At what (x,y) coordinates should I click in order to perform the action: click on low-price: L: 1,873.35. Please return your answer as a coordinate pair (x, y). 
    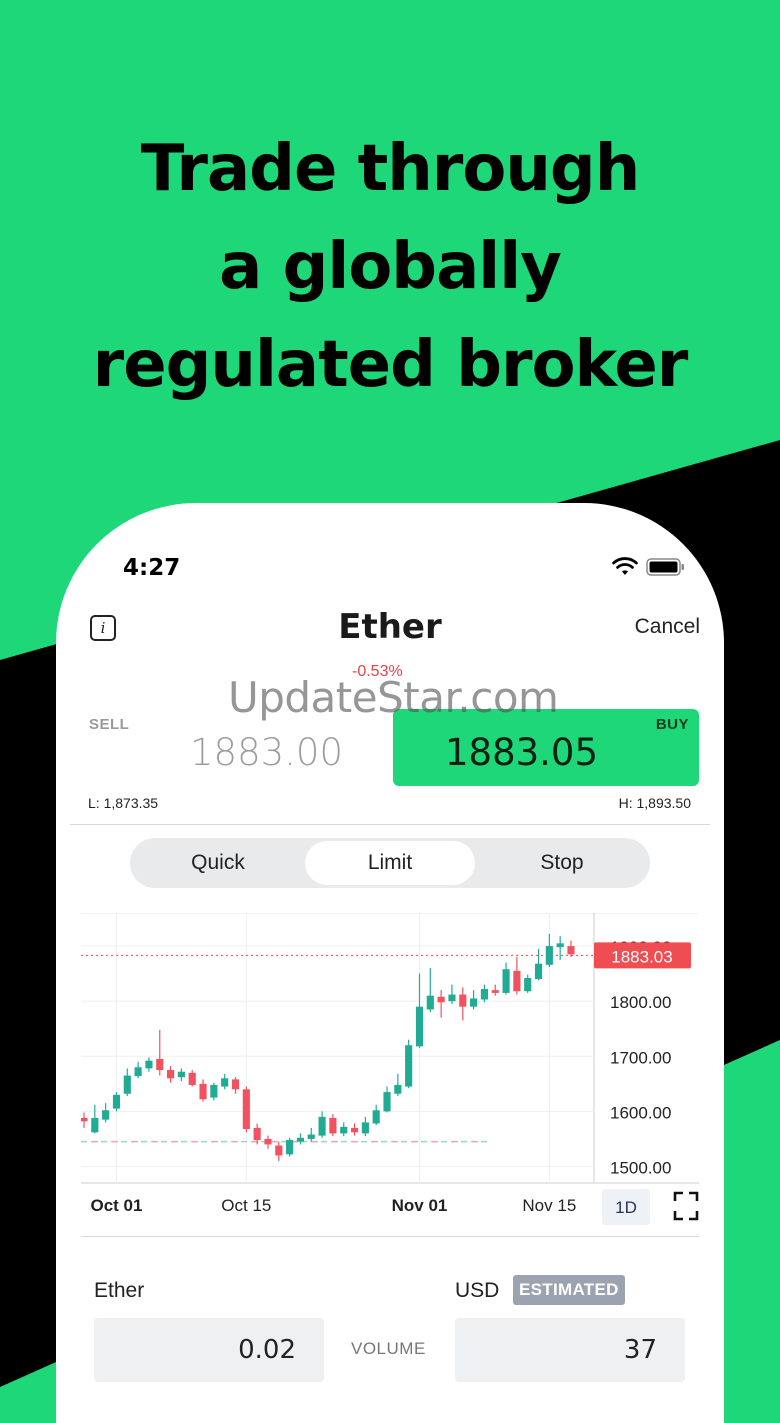
    Looking at the image, I should click on (123, 803).